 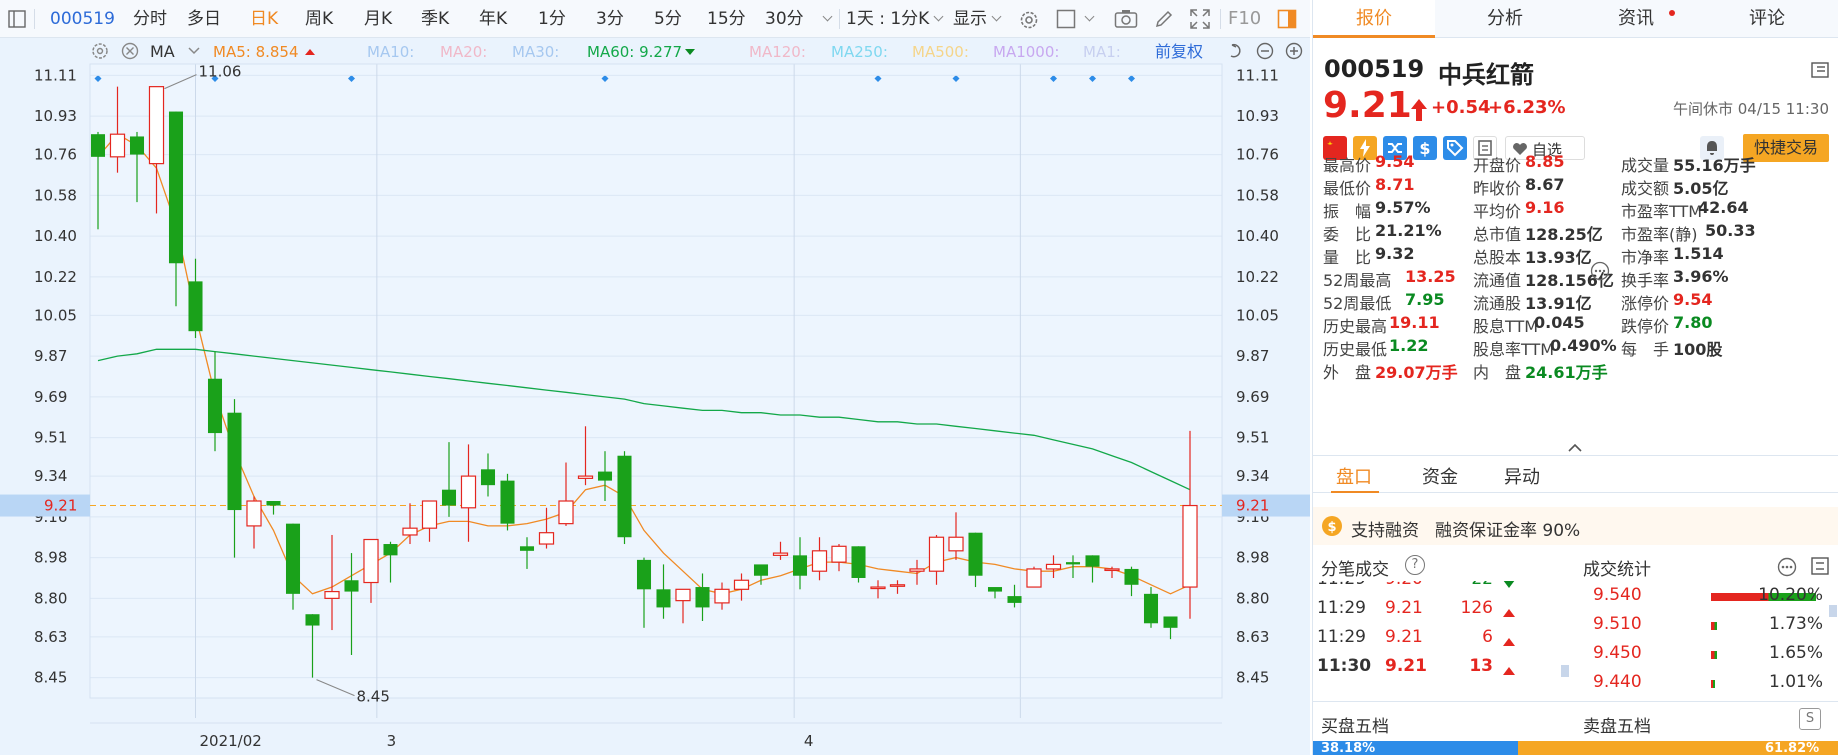 What do you see at coordinates (50, 438) in the screenshot?
I see `y-tick-left: 9.51` at bounding box center [50, 438].